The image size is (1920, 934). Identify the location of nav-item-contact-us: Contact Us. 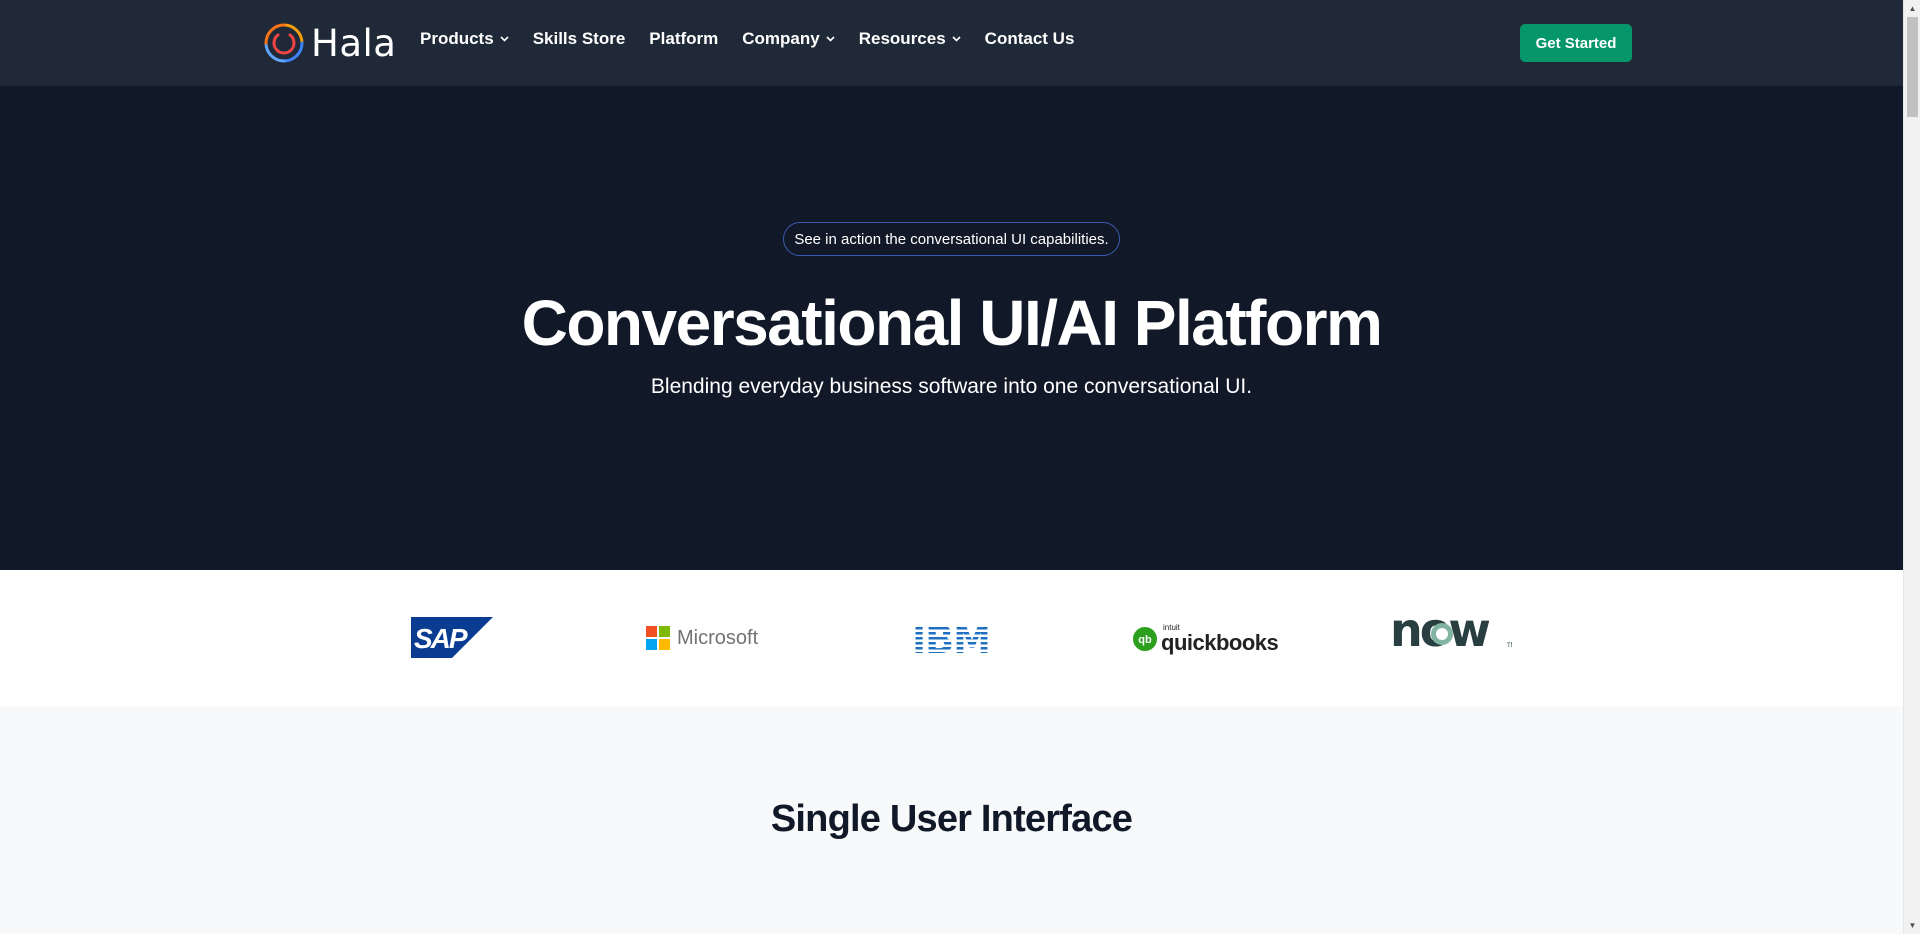
(1030, 39).